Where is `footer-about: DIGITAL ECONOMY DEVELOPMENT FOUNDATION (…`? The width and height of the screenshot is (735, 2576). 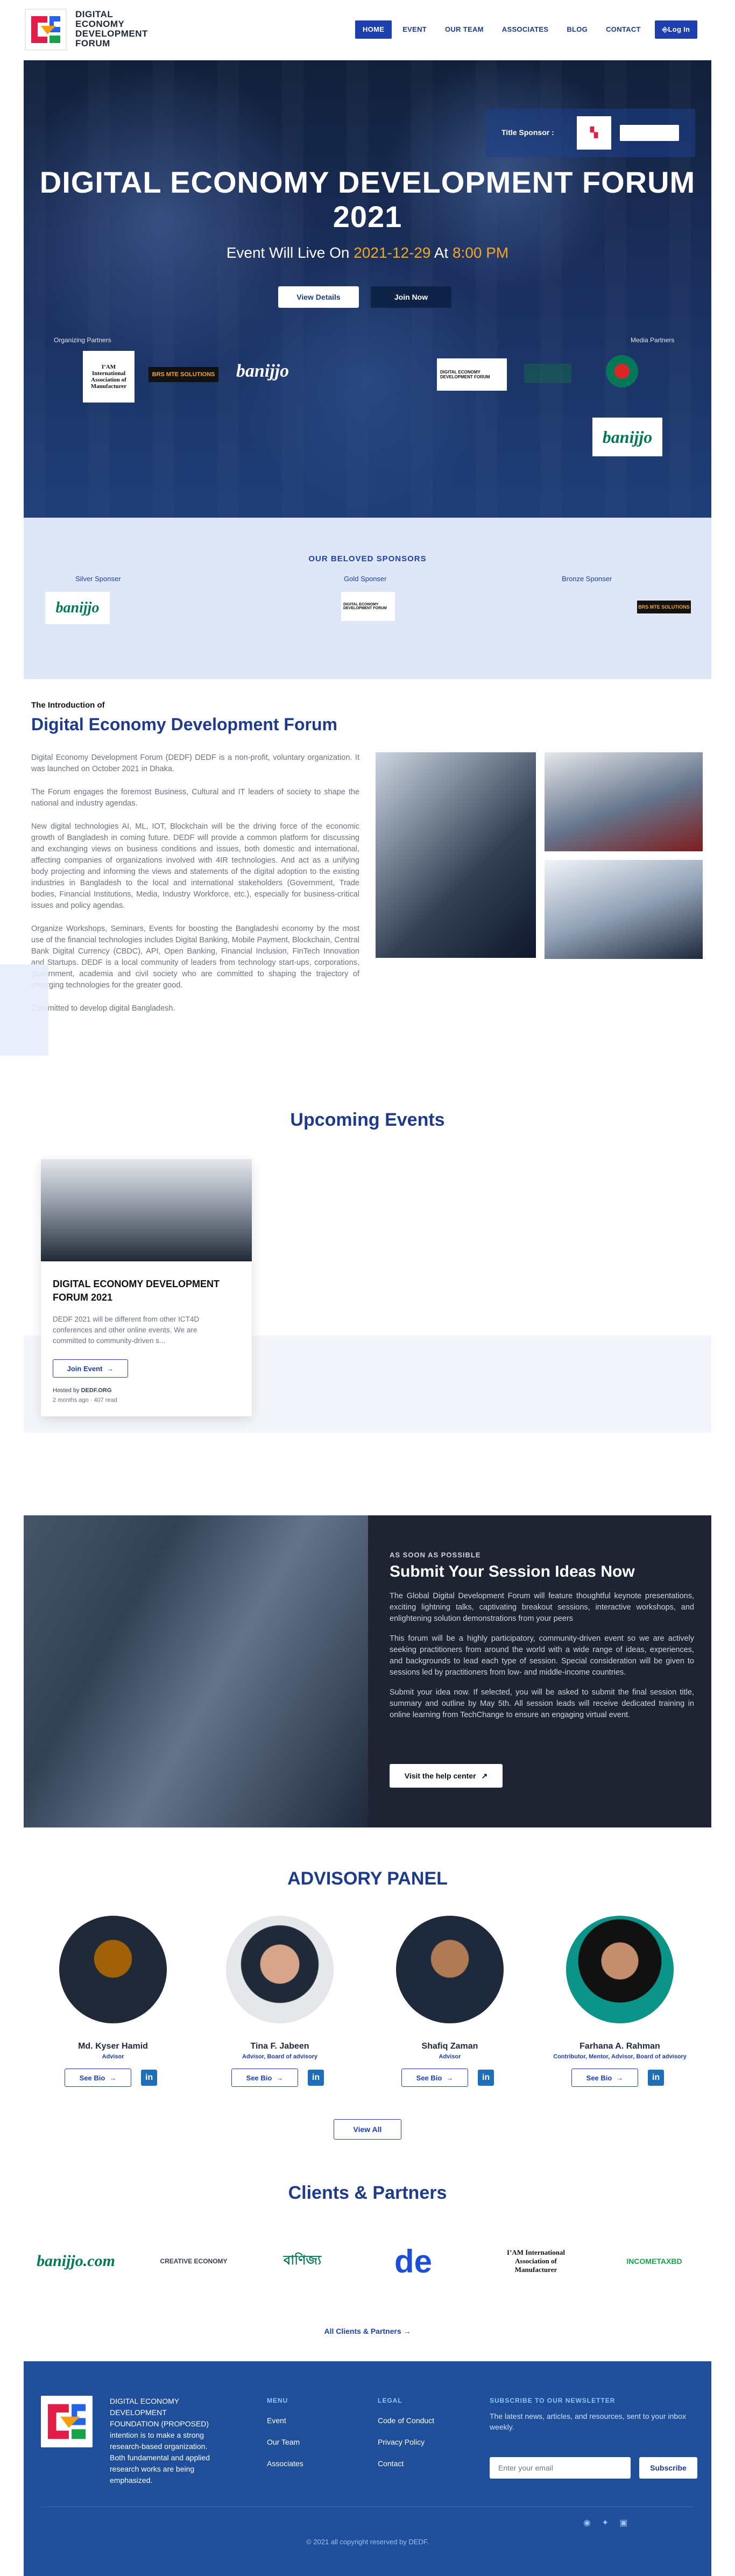
footer-about: DIGITAL ECONOMY DEVELOPMENT FOUNDATION (… is located at coordinates (160, 2441).